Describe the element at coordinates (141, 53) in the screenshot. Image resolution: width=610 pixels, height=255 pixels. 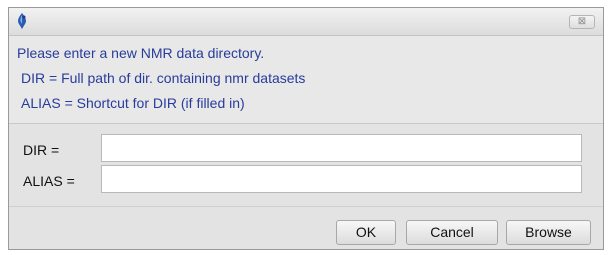
I see `message-line-1: Please enter a new NMR data directory.` at that location.